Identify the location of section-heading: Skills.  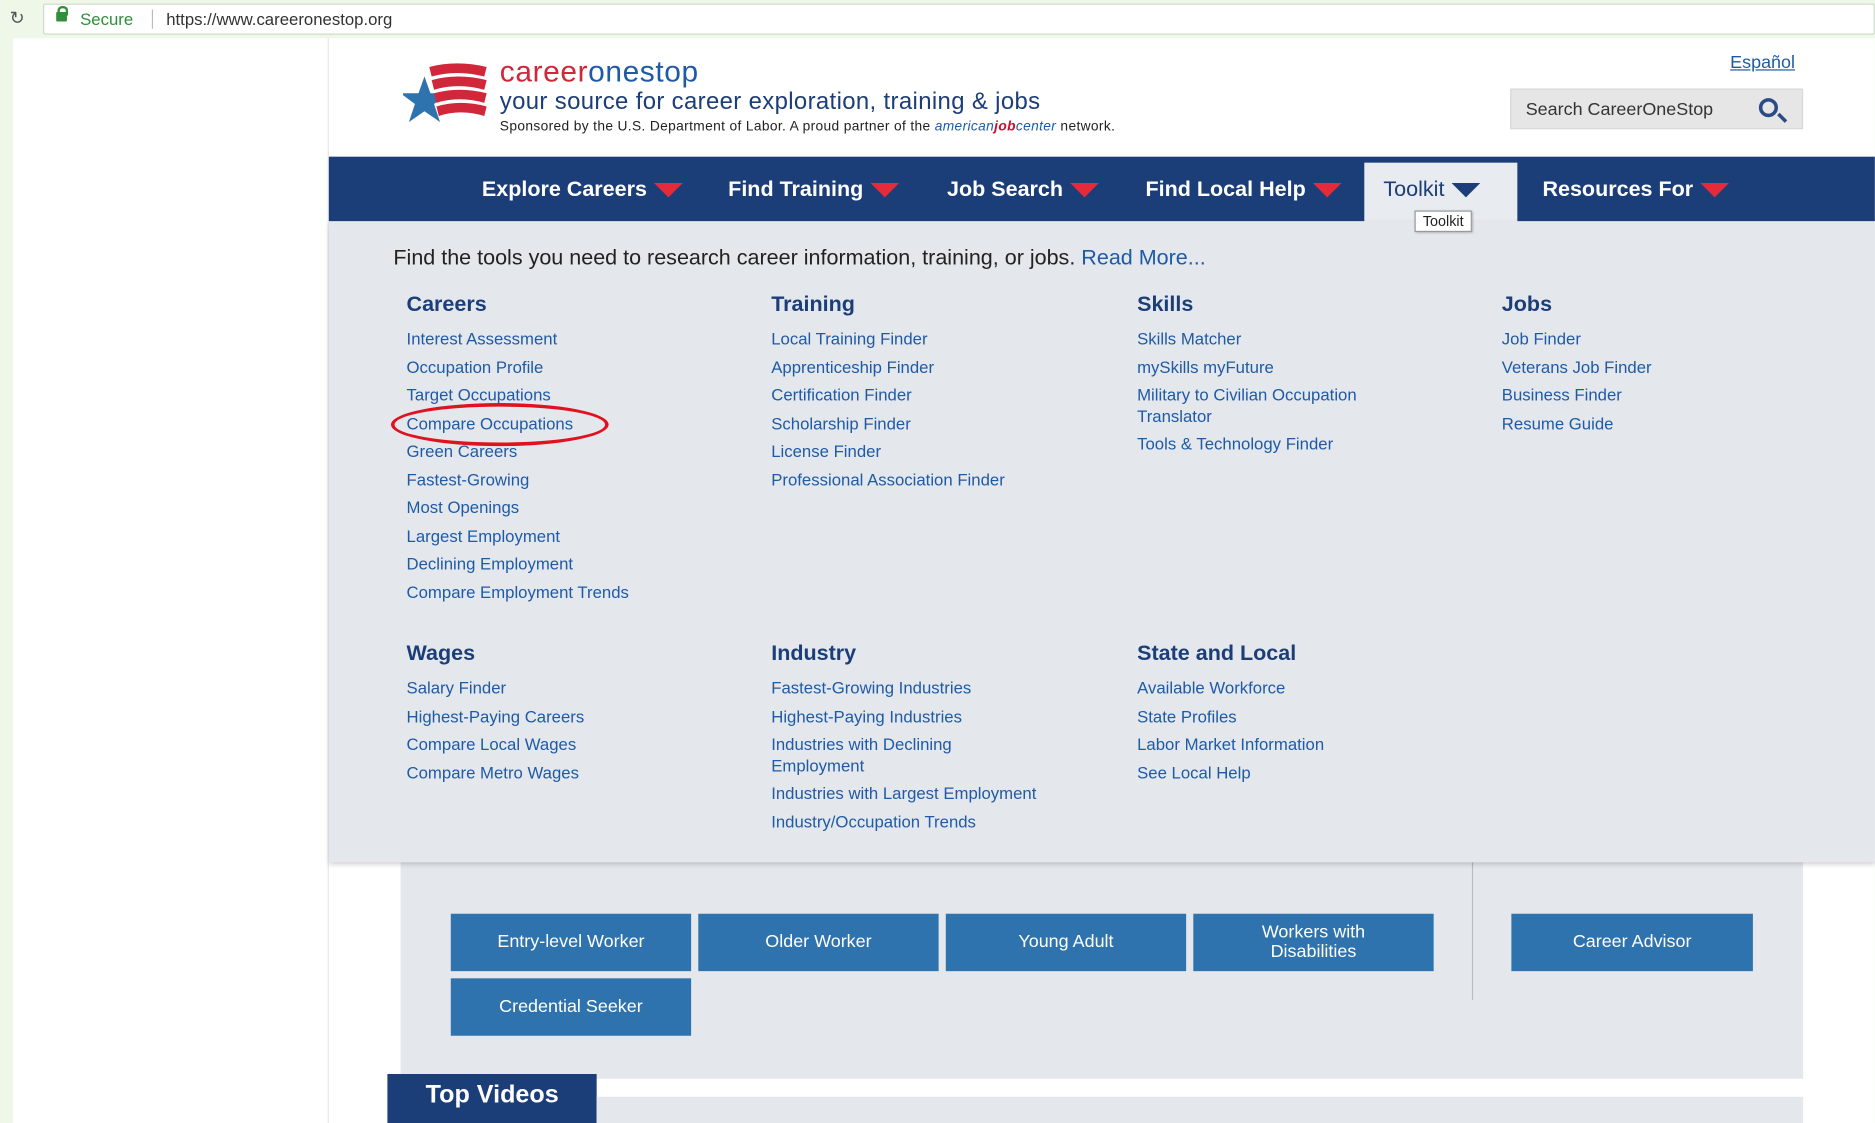
(1165, 303).